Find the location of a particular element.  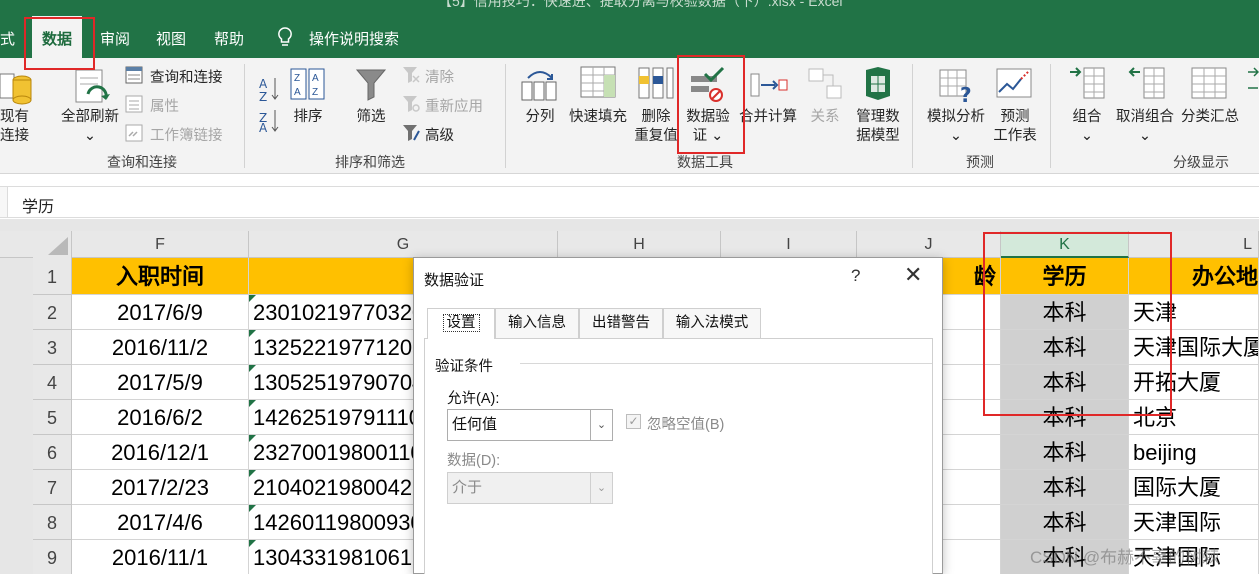

column-header-f: F is located at coordinates (160, 244).